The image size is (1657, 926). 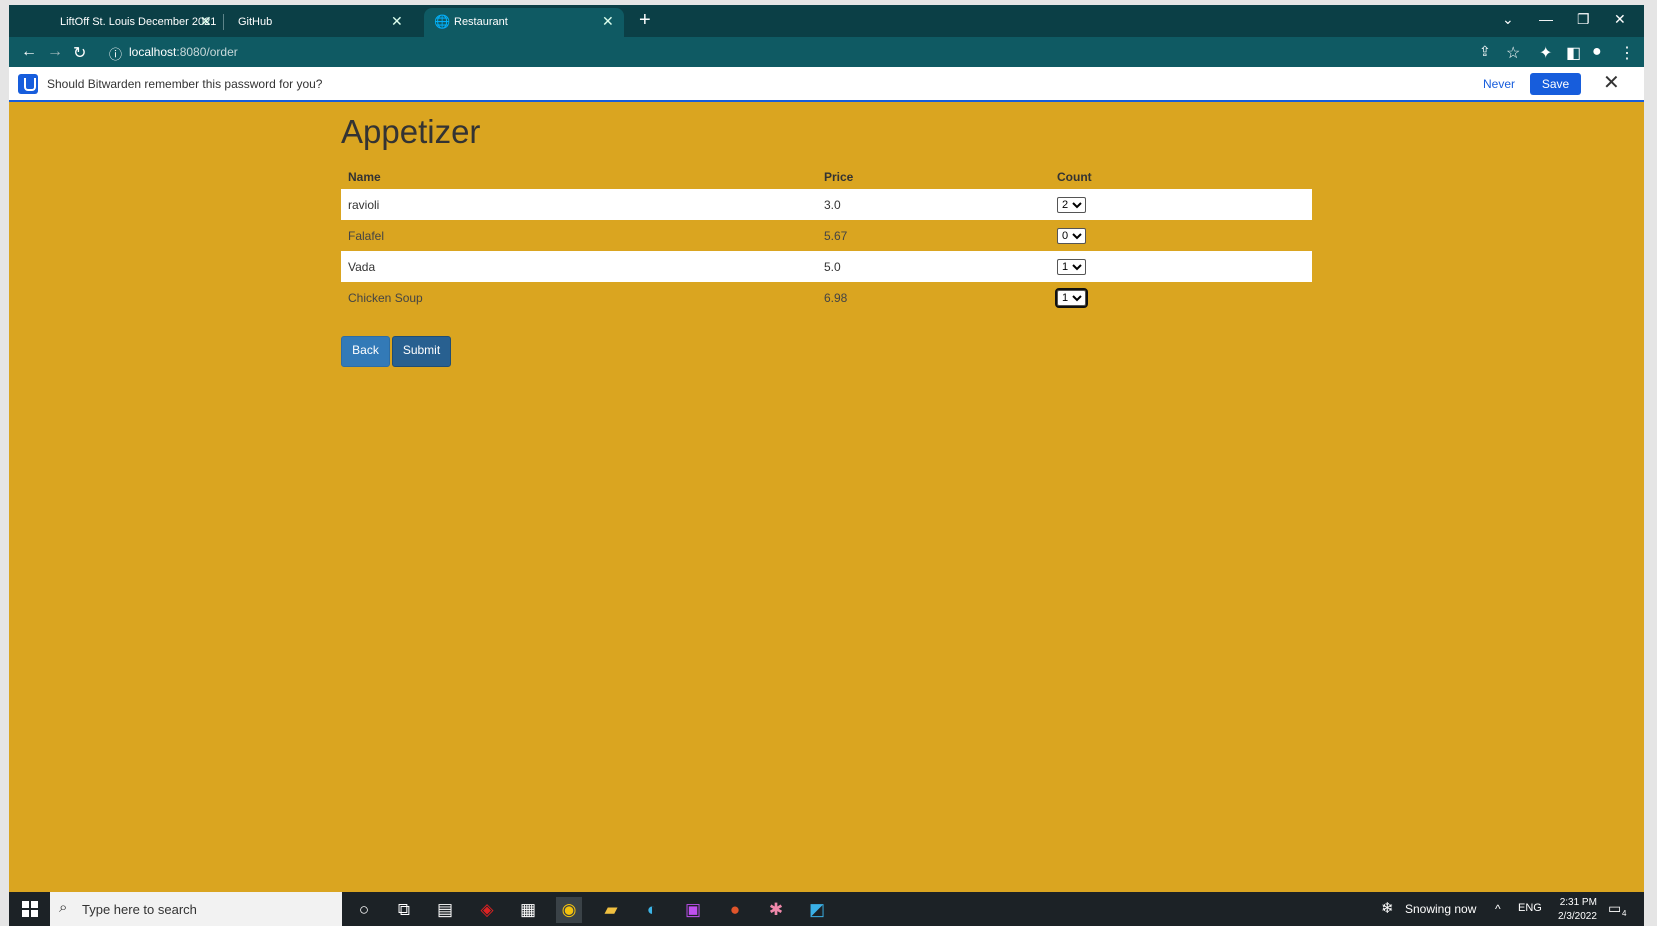 I want to click on clock-time: 2:31 PM, so click(x=1578, y=902).